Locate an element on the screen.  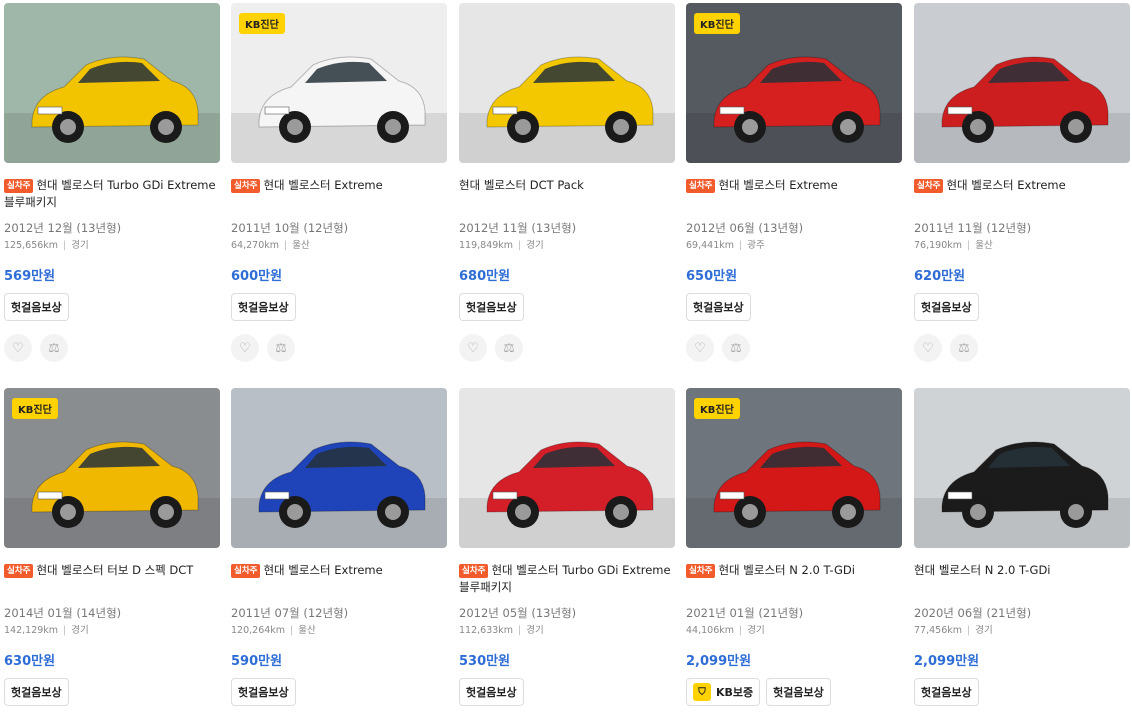
car-model-name: 현대 벨로스터 N 2.0 T-GDi is located at coordinates (786, 570).